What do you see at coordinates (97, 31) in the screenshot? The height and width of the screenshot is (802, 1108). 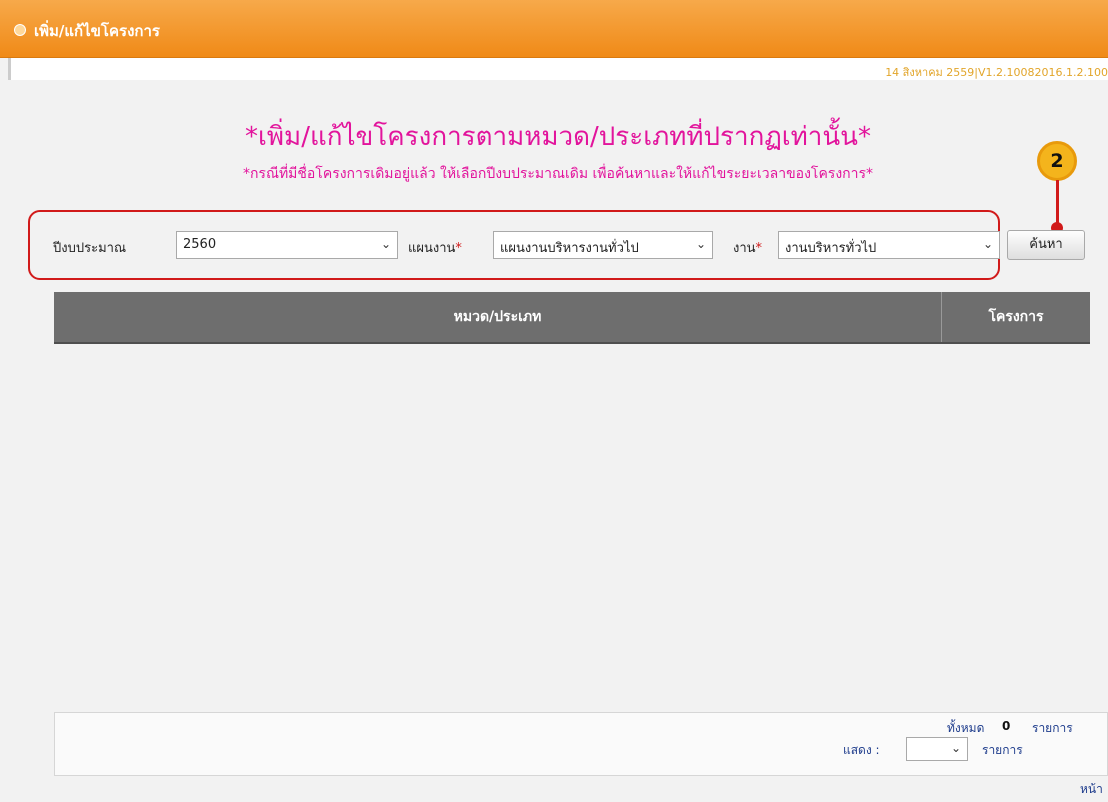 I see `page-title: เพิ่ม/แก้ไขโครงการ` at bounding box center [97, 31].